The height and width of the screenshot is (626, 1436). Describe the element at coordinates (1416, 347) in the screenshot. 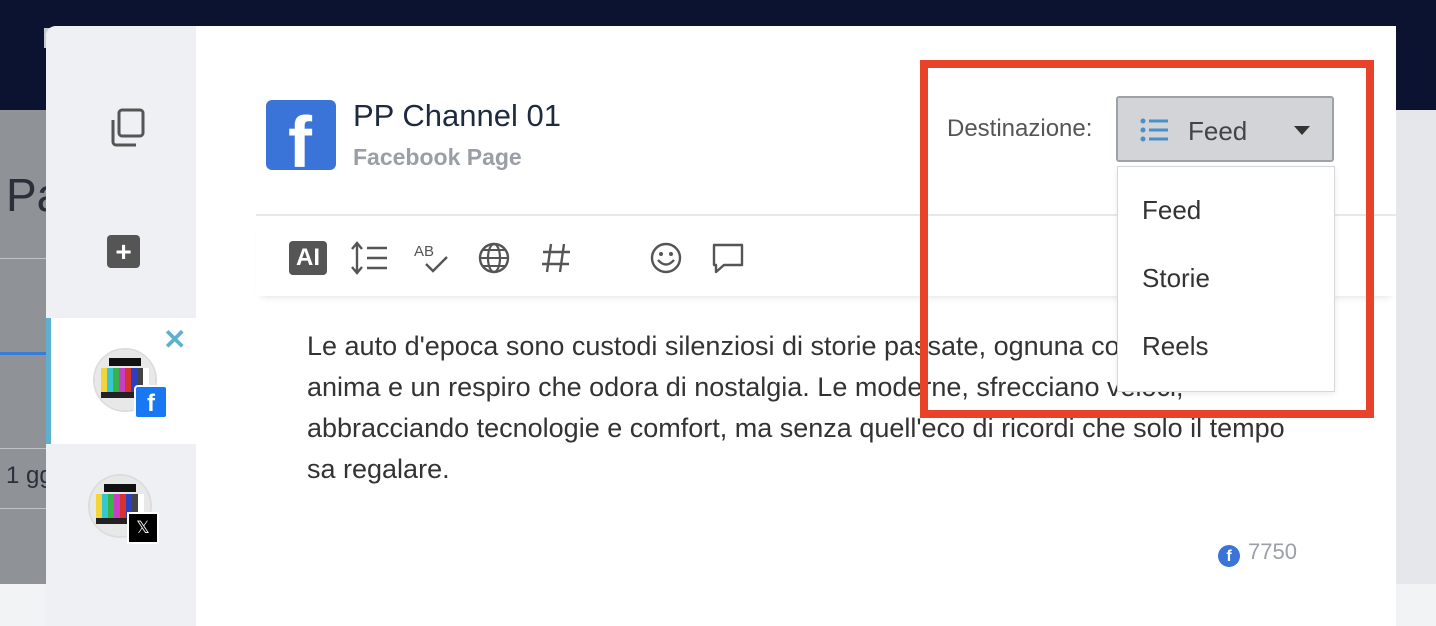

I see `background-right-panel` at that location.